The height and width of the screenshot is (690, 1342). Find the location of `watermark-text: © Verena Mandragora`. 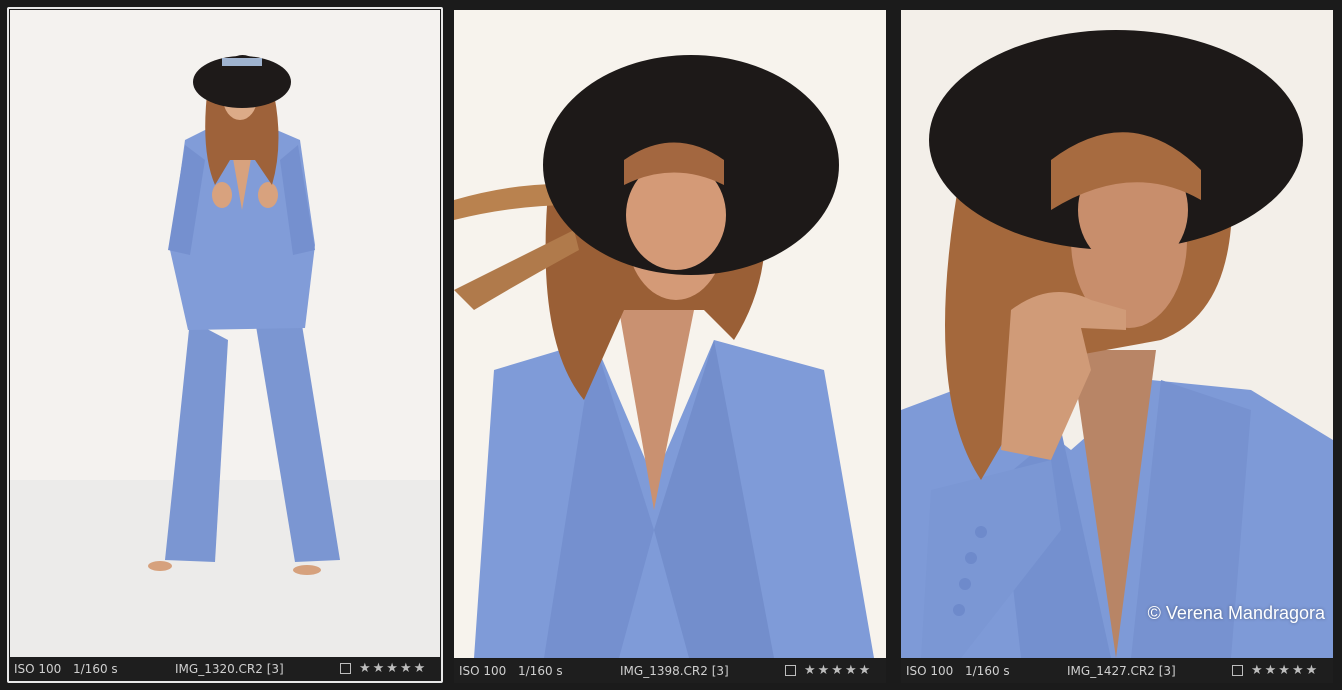

watermark-text: © Verena Mandragora is located at coordinates (1236, 613).